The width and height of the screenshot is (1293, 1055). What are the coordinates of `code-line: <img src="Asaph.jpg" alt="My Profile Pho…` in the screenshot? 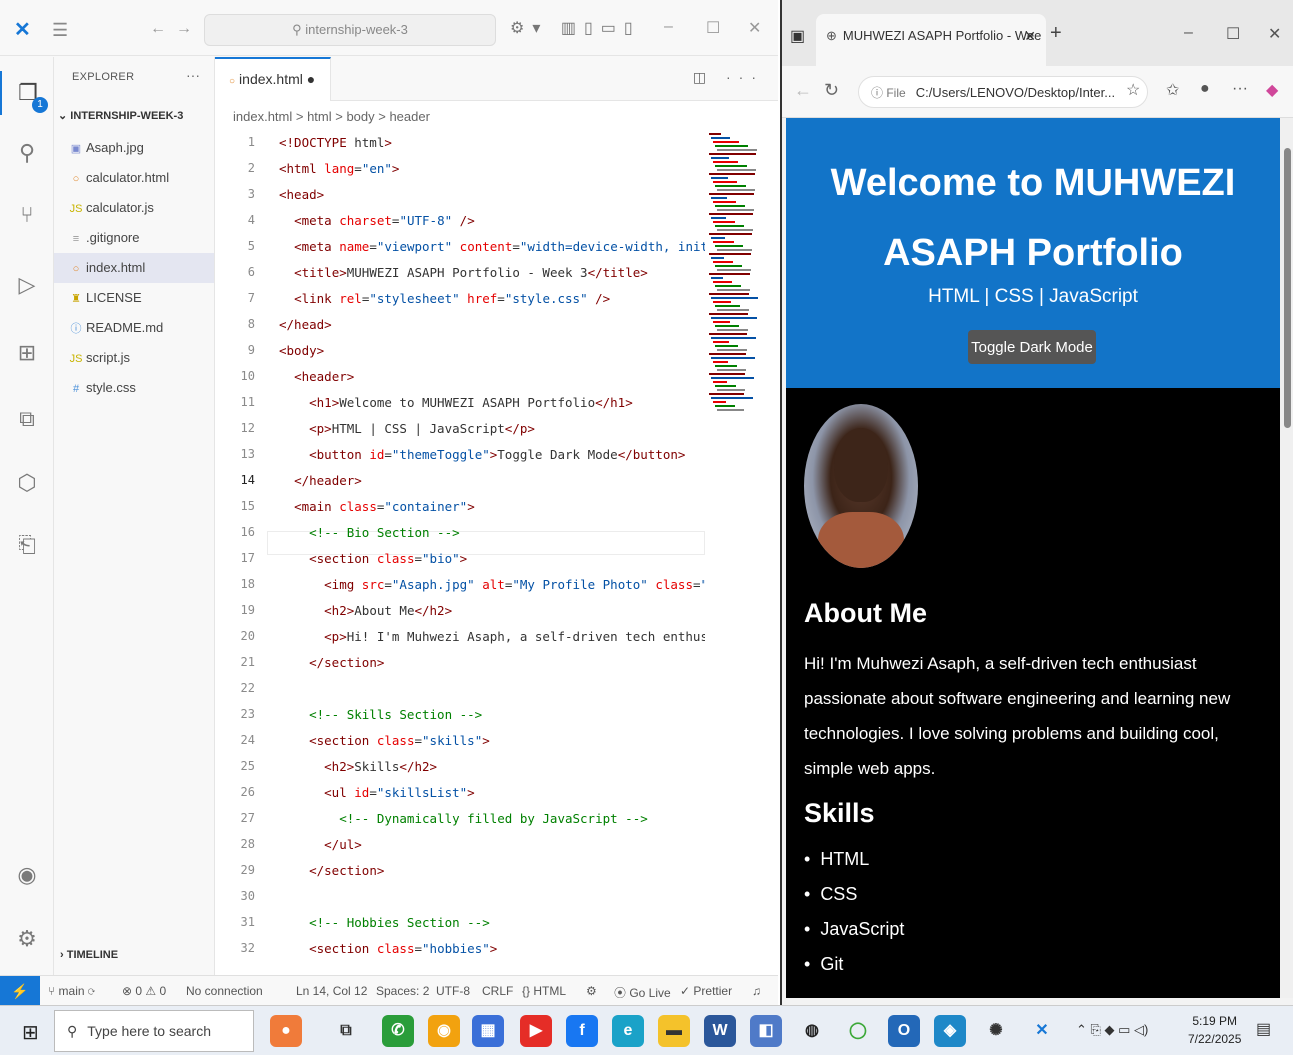 It's located at (492, 584).